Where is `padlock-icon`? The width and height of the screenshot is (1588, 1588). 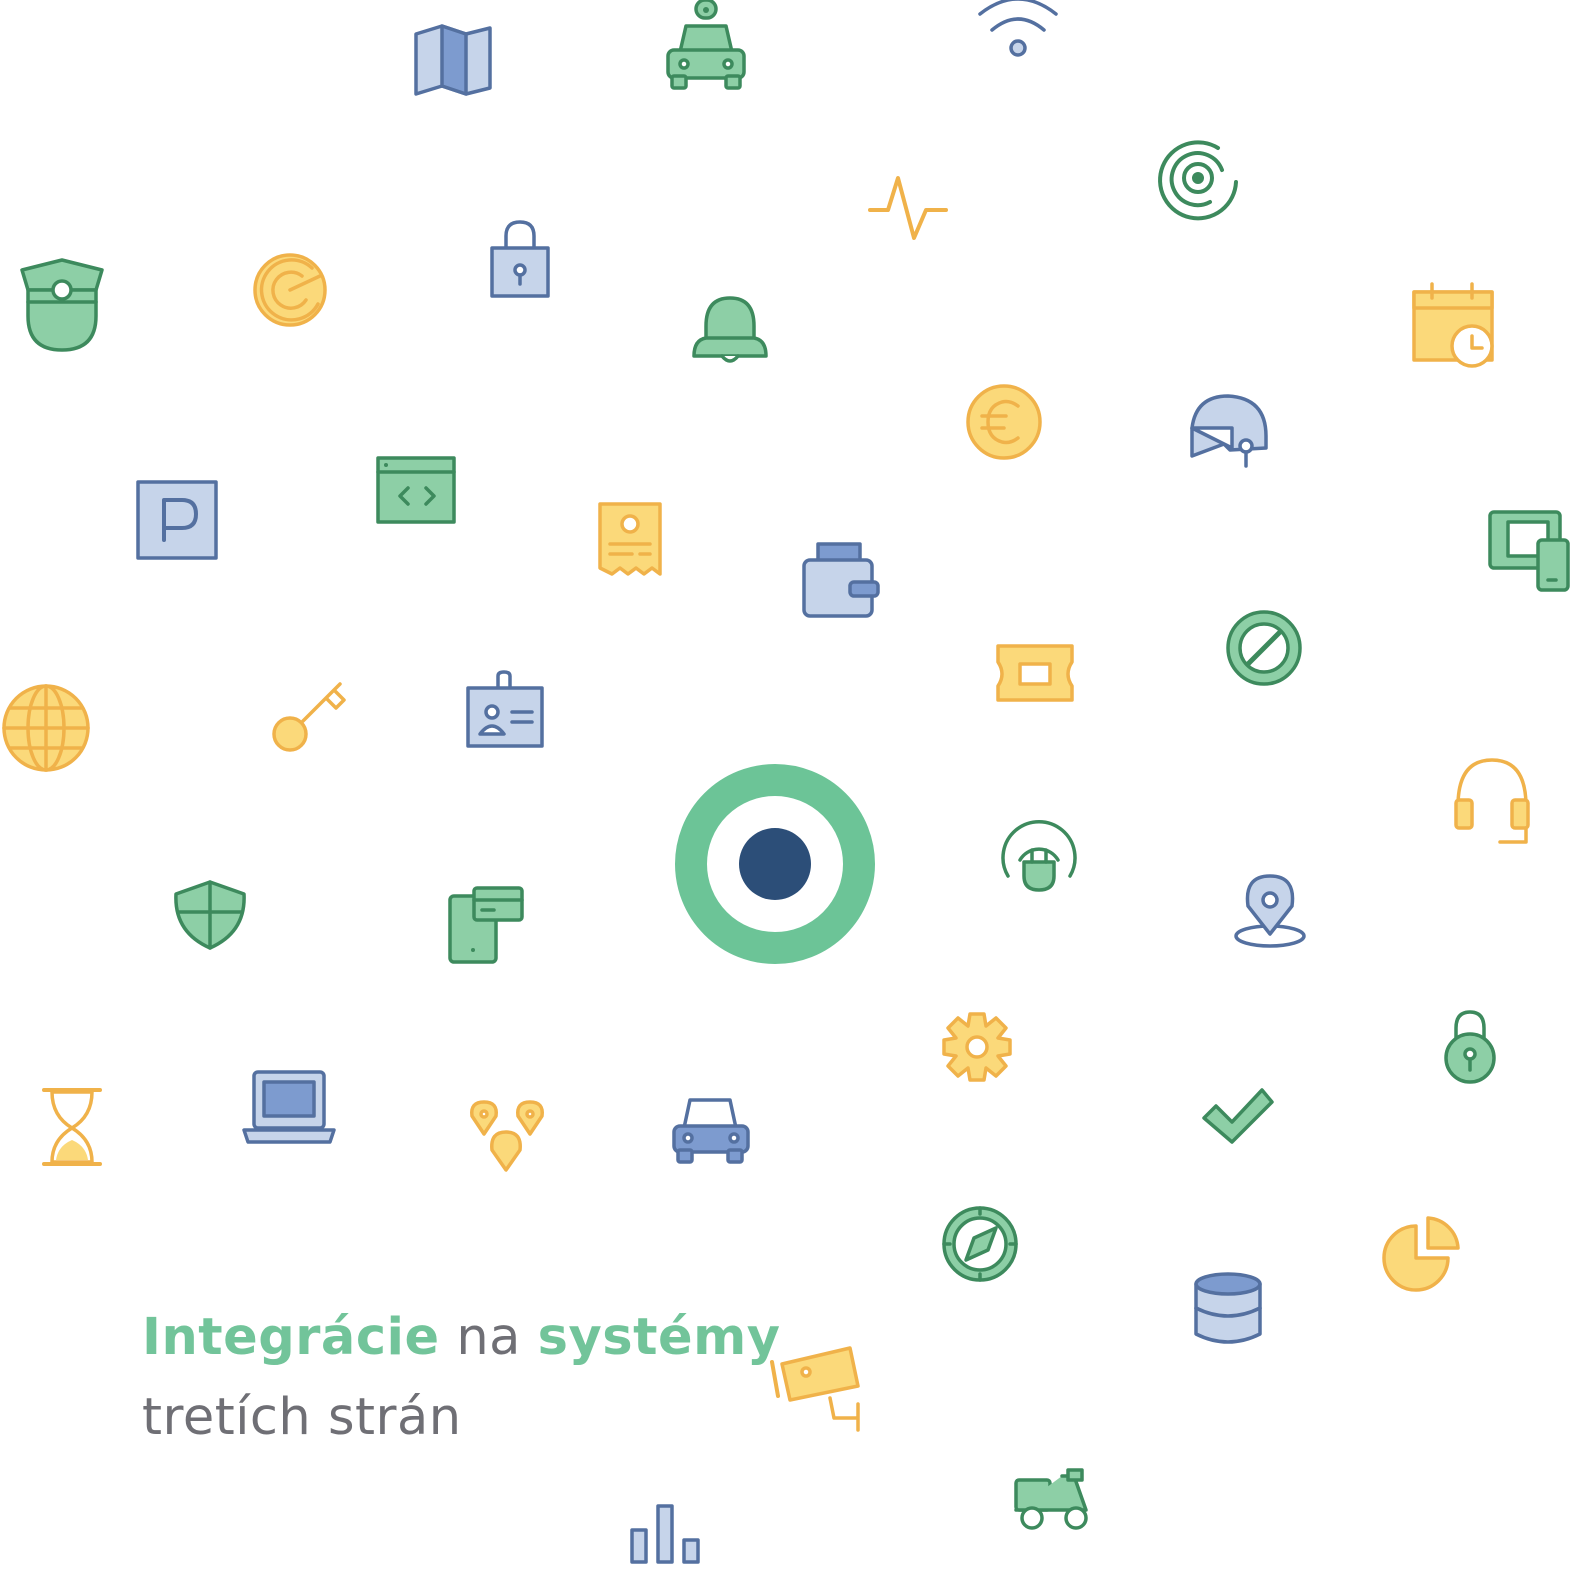
padlock-icon is located at coordinates (520, 259).